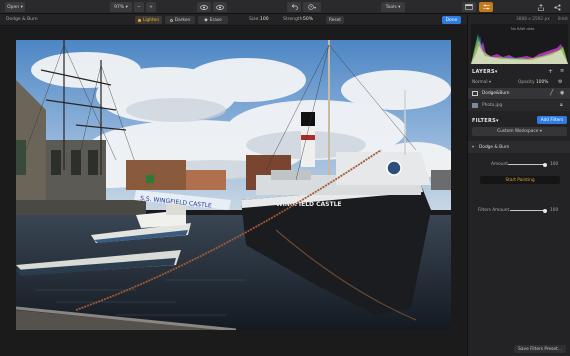  What do you see at coordinates (139, 7) in the screenshot?
I see `zoom-out-button: −` at bounding box center [139, 7].